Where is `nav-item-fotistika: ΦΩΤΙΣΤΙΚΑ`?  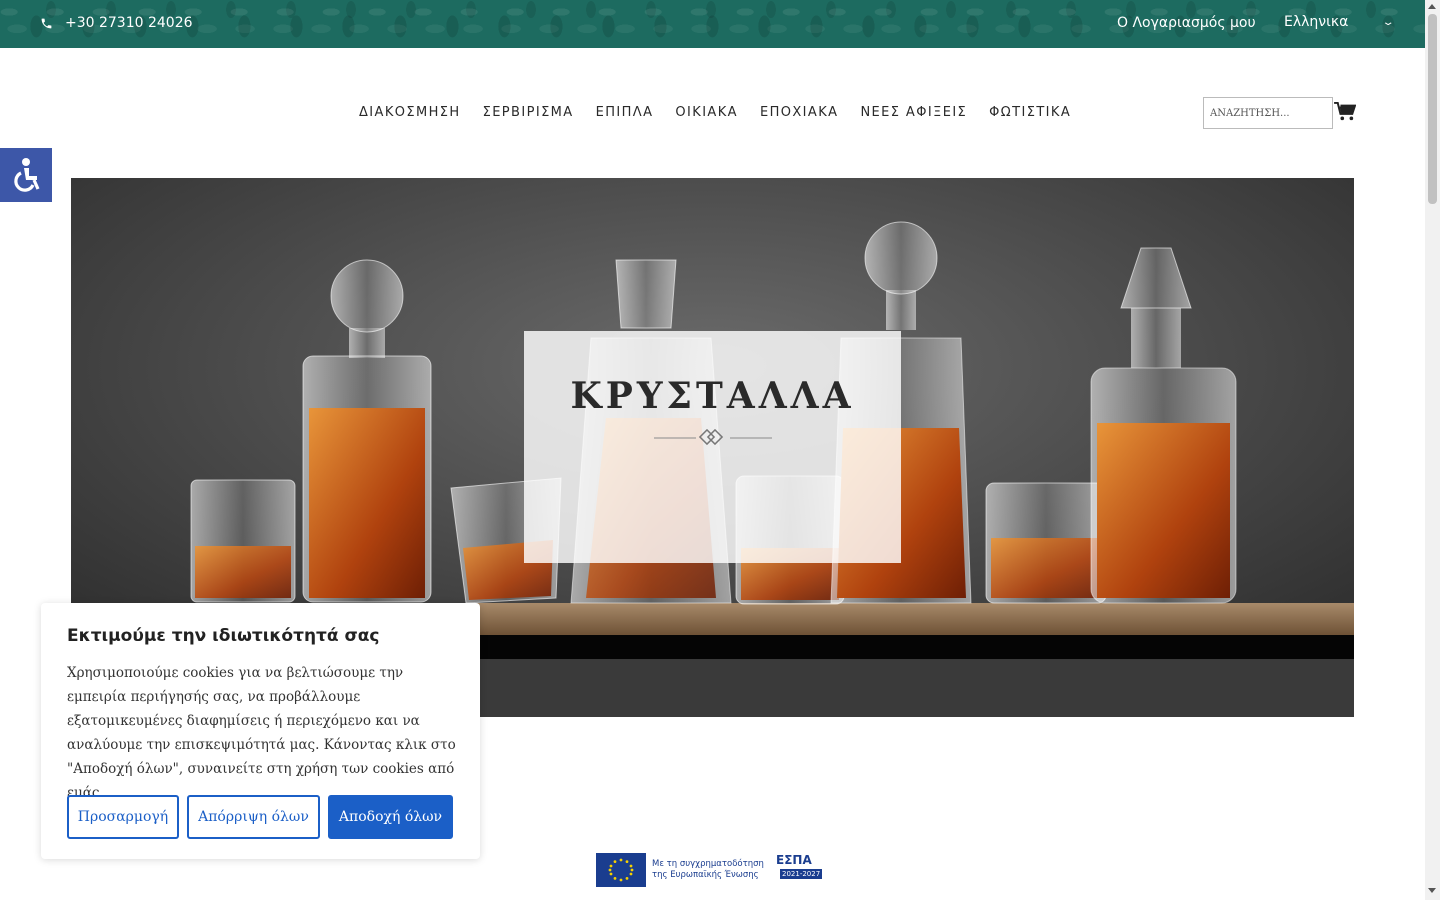
nav-item-fotistika: ΦΩΤΙΣΤΙΚΑ is located at coordinates (1030, 112).